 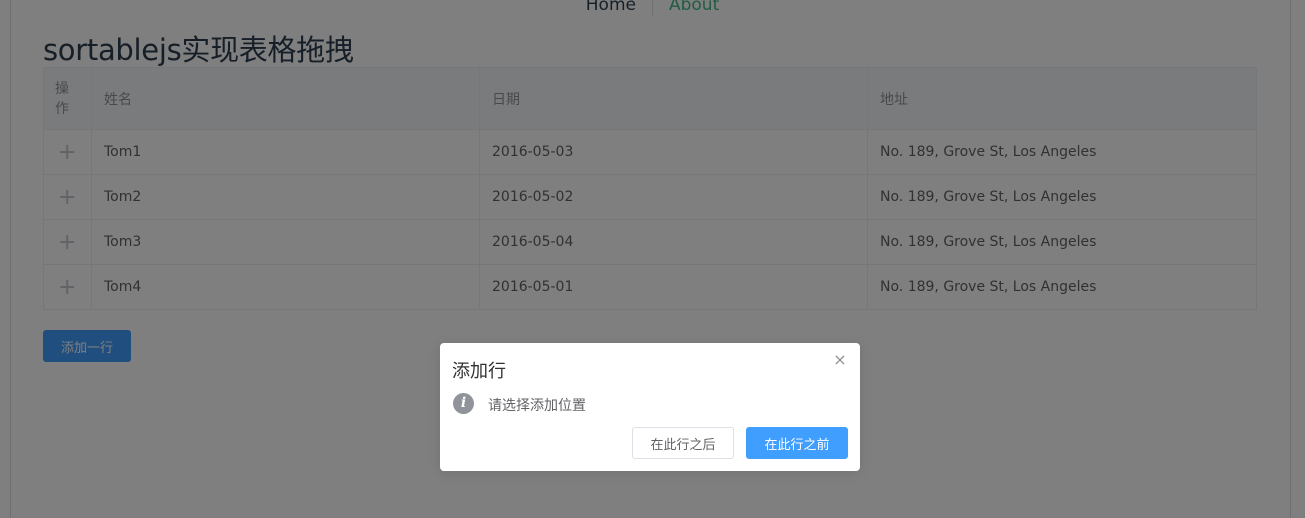 What do you see at coordinates (683, 443) in the screenshot?
I see `insert-after-button: 在此行之后` at bounding box center [683, 443].